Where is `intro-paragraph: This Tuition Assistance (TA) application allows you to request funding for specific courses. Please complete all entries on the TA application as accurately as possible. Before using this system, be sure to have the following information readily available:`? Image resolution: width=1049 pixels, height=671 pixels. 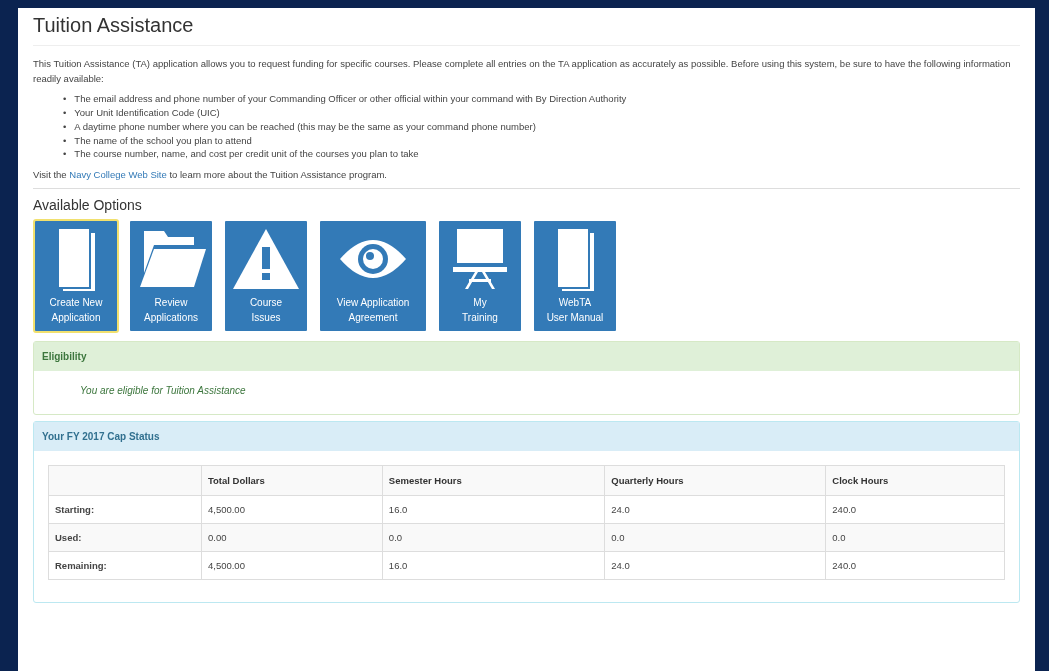
intro-paragraph: This Tuition Assistance (TA) application allows you to request funding for specific courses. Please complete all entries on the TA application as accurately as possible. Before using this system, be sure to have the following information readily available: is located at coordinates (522, 72).